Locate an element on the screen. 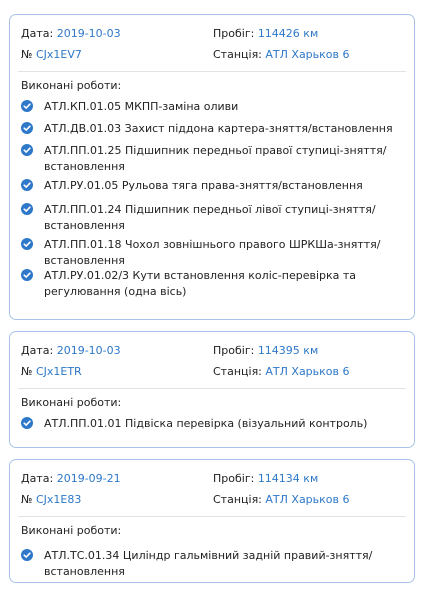 Image resolution: width=426 pixels, height=593 pixels. mileage-value: 114134 км is located at coordinates (288, 478).